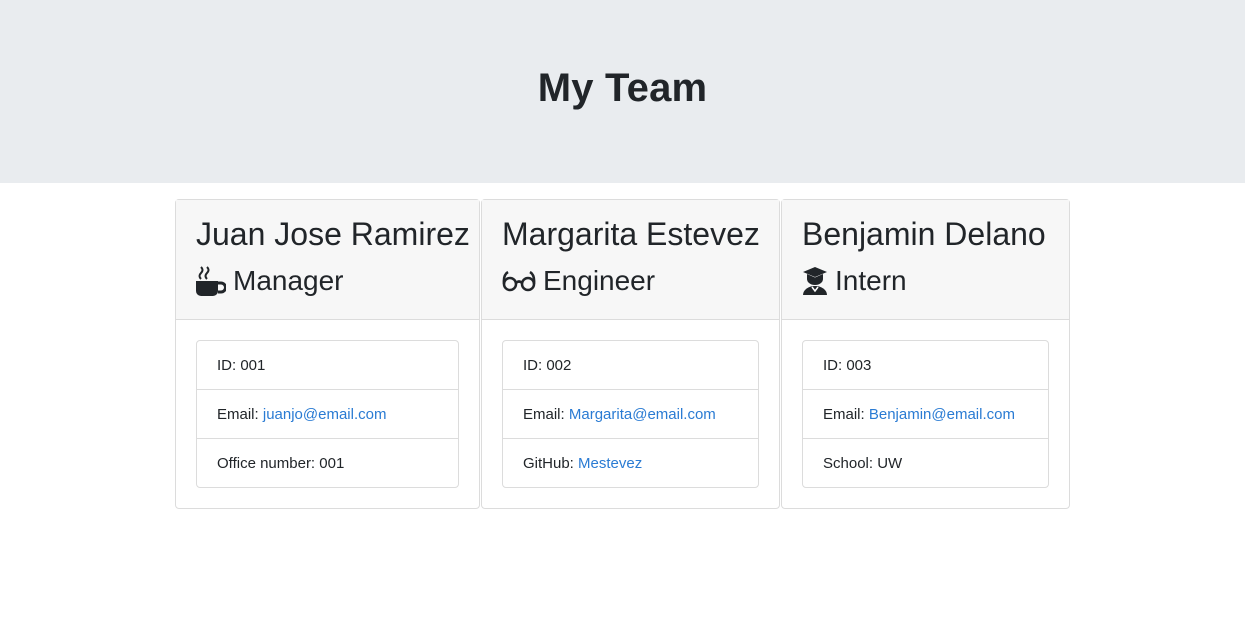 The image size is (1245, 628). I want to click on glasses-icon, so click(519, 281).